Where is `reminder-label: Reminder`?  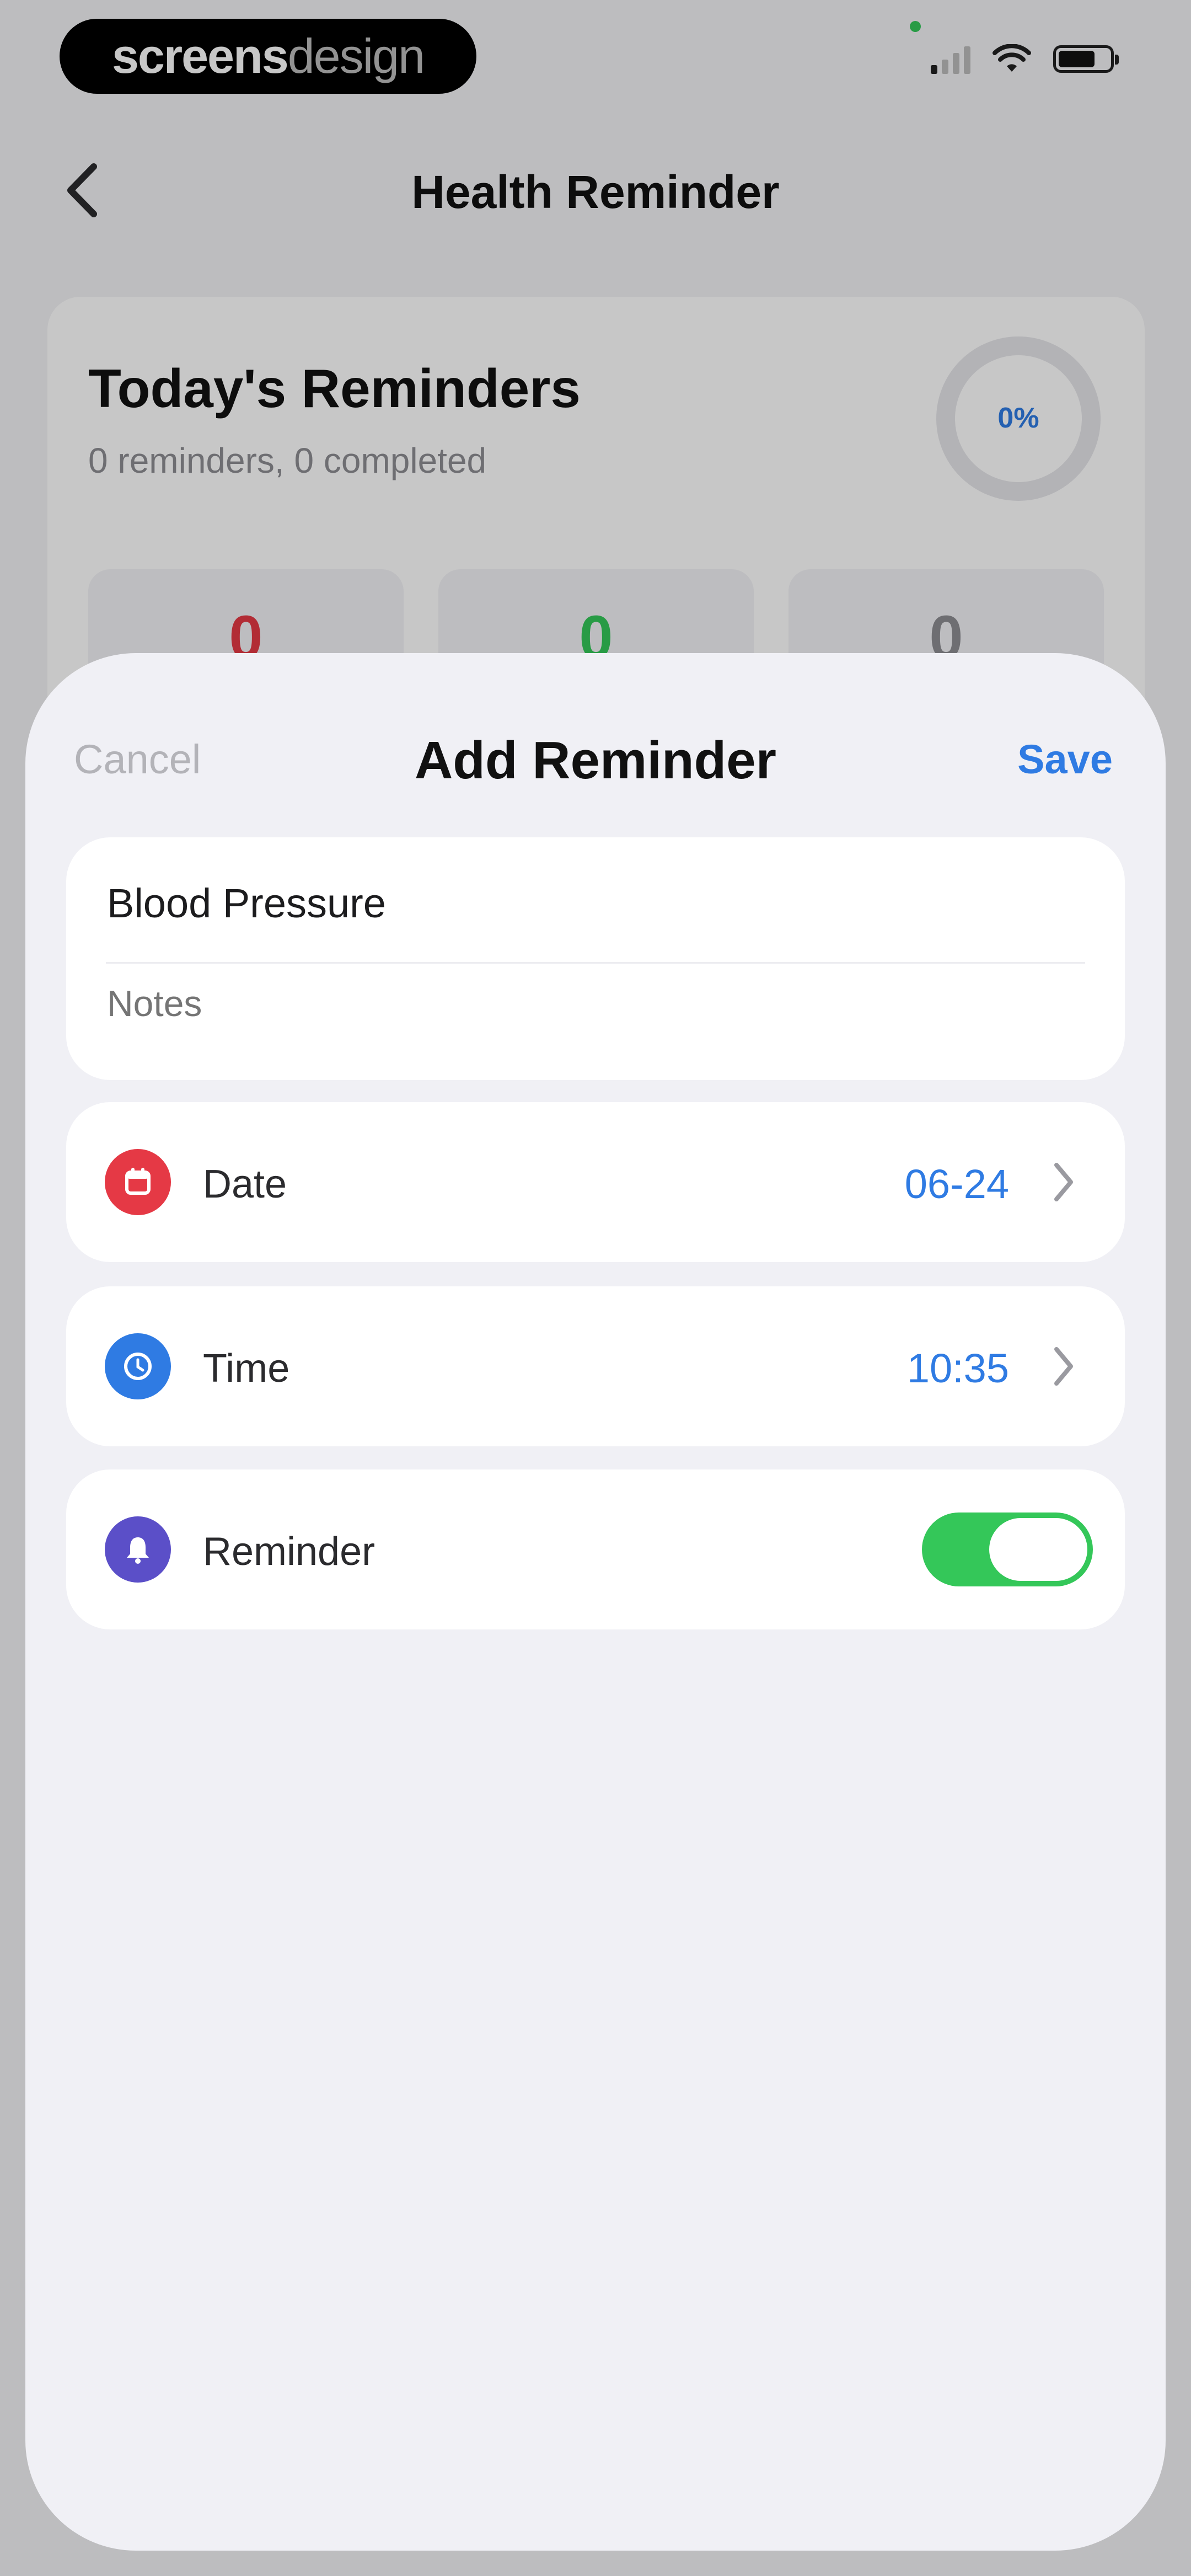 reminder-label: Reminder is located at coordinates (289, 1552).